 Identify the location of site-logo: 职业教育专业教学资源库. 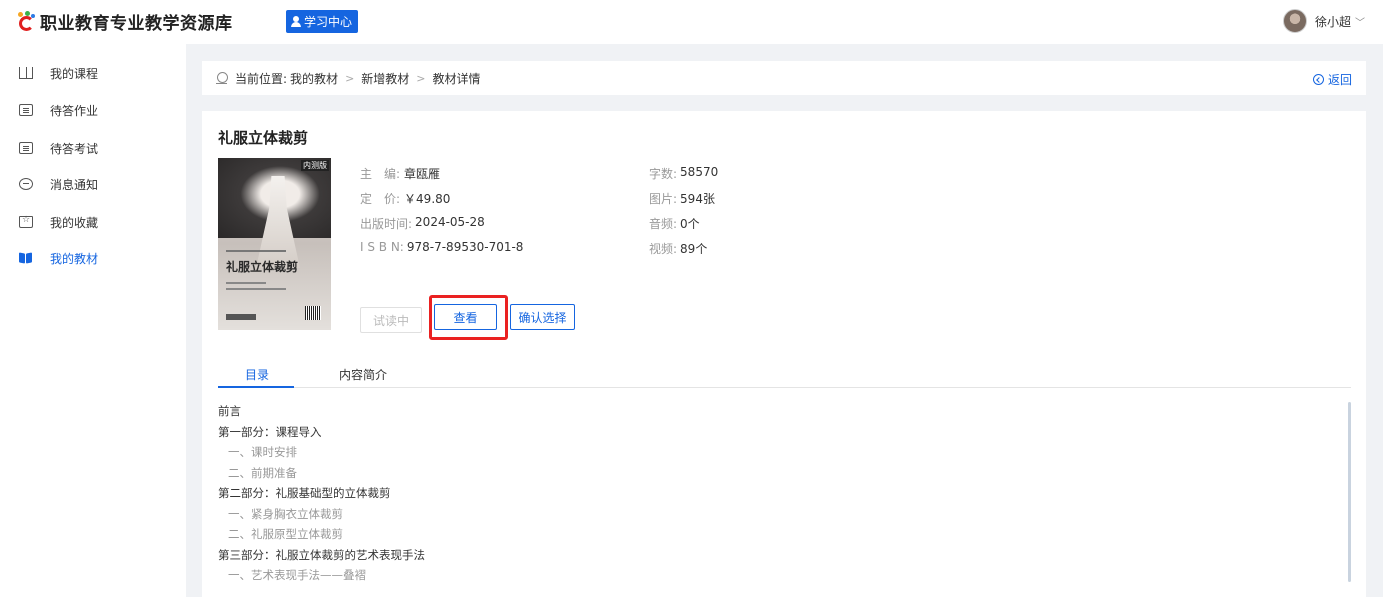
(124, 21).